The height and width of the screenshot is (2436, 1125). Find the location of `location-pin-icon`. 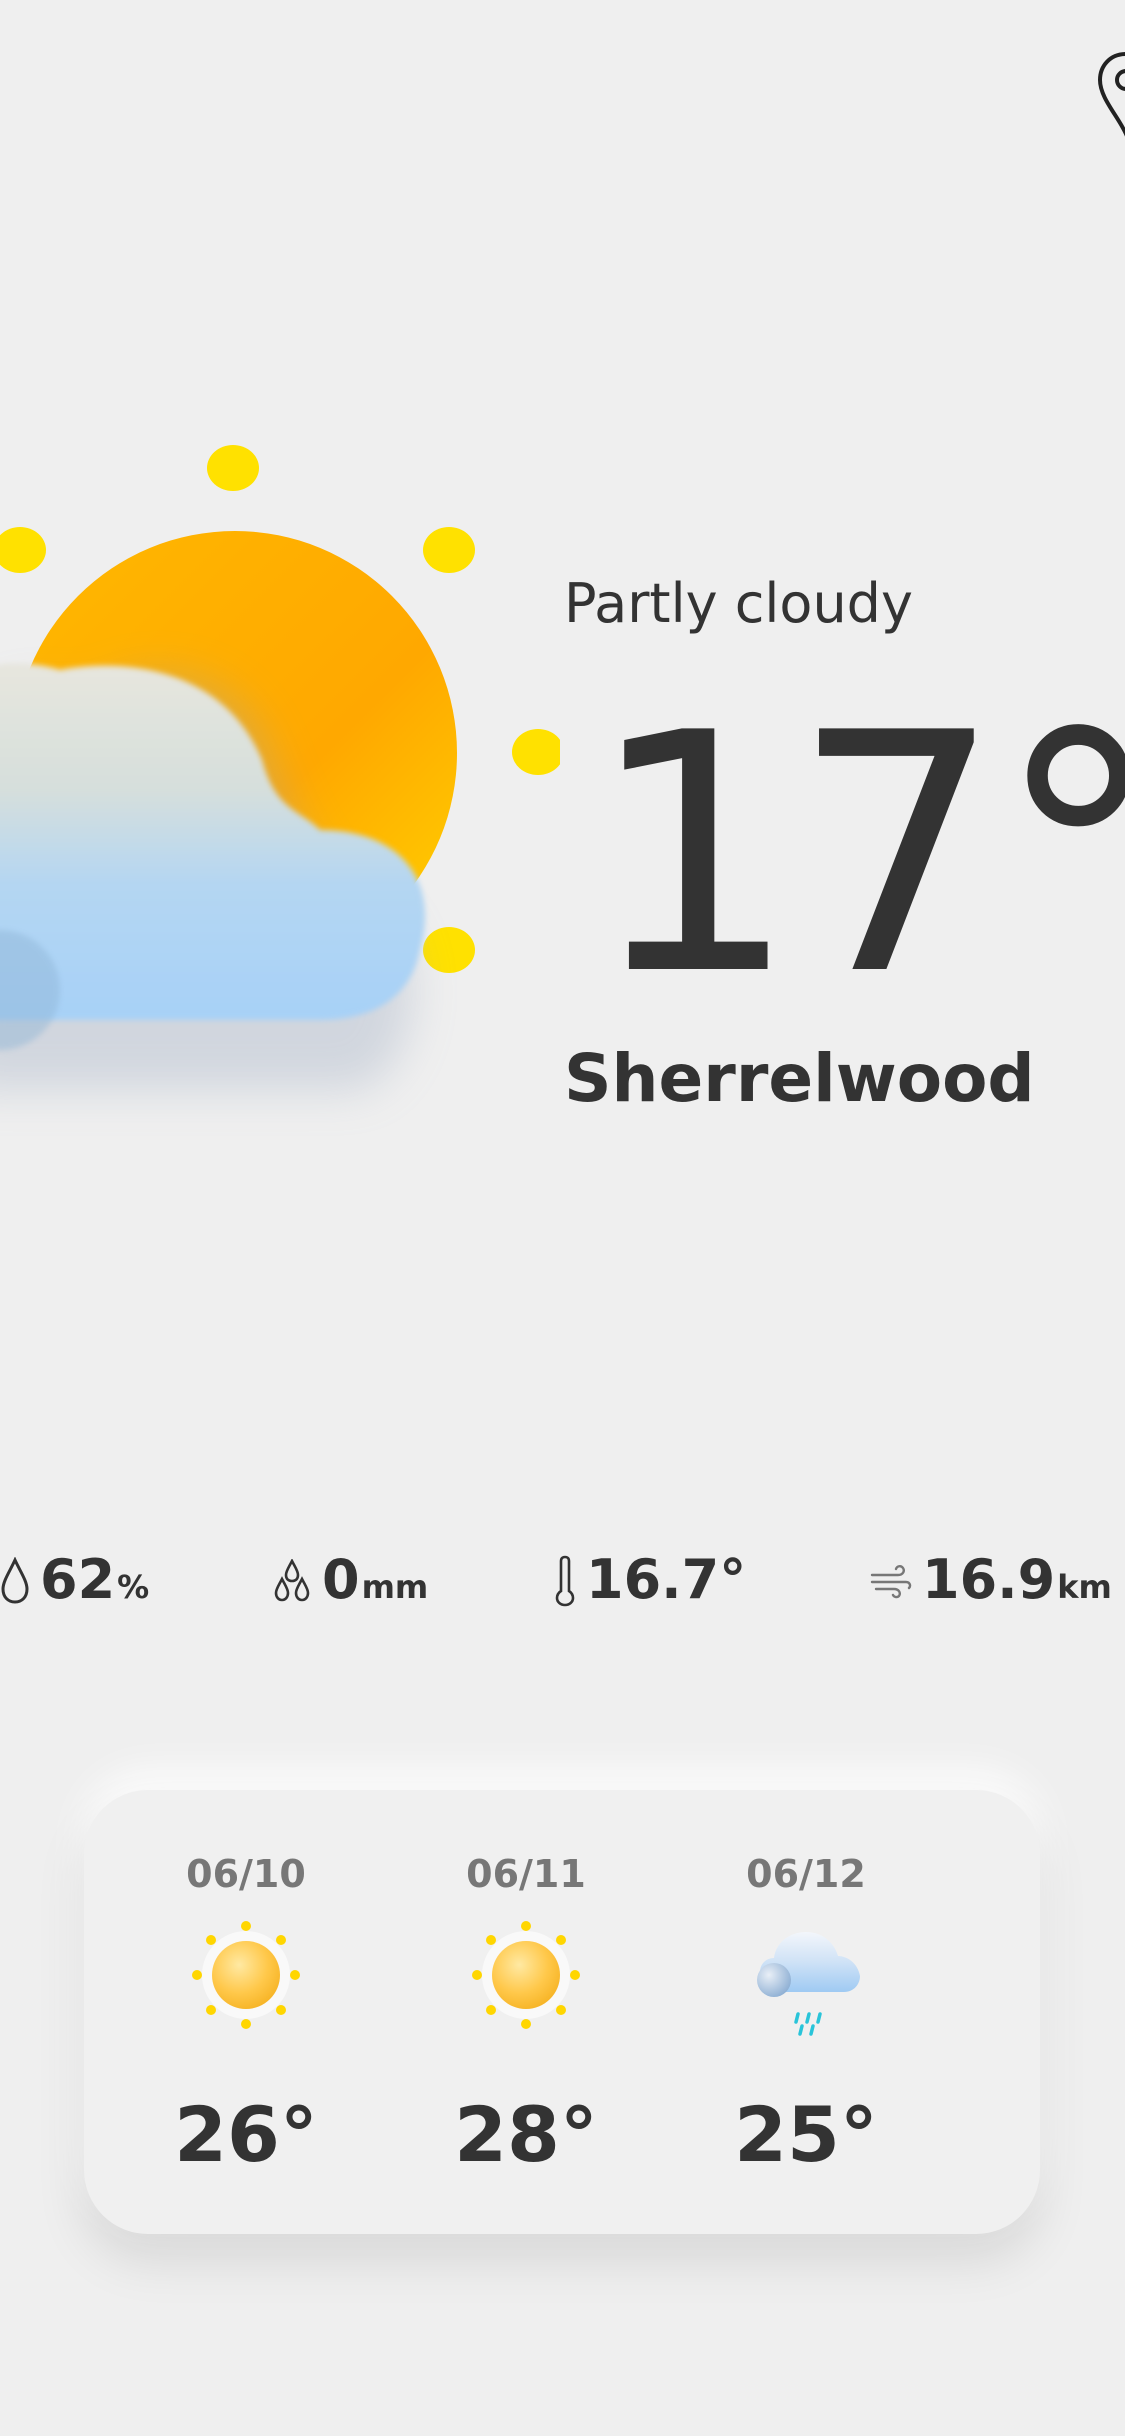

location-pin-icon is located at coordinates (1111, 94).